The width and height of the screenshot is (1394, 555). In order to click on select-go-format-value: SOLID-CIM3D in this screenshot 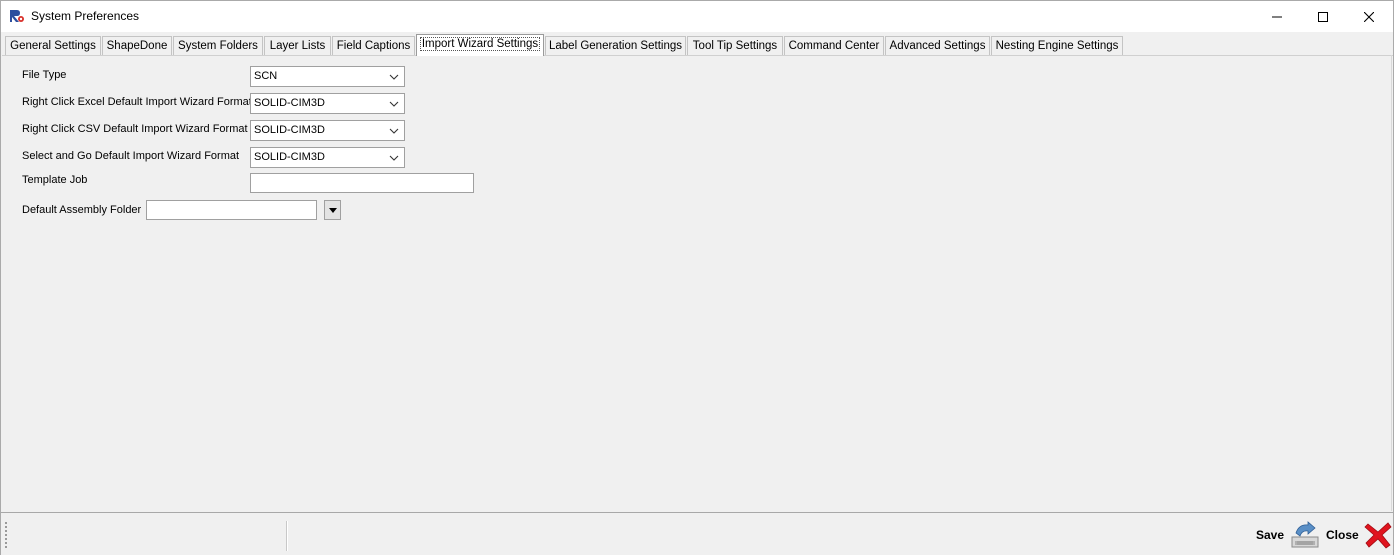, I will do `click(289, 157)`.